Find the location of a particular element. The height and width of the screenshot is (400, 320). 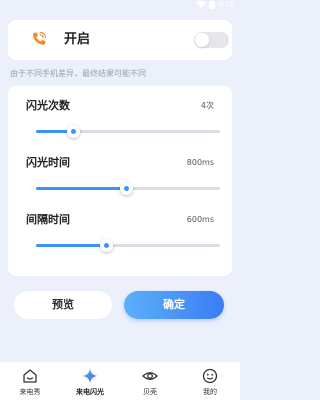

flash-toggle is located at coordinates (211, 40).